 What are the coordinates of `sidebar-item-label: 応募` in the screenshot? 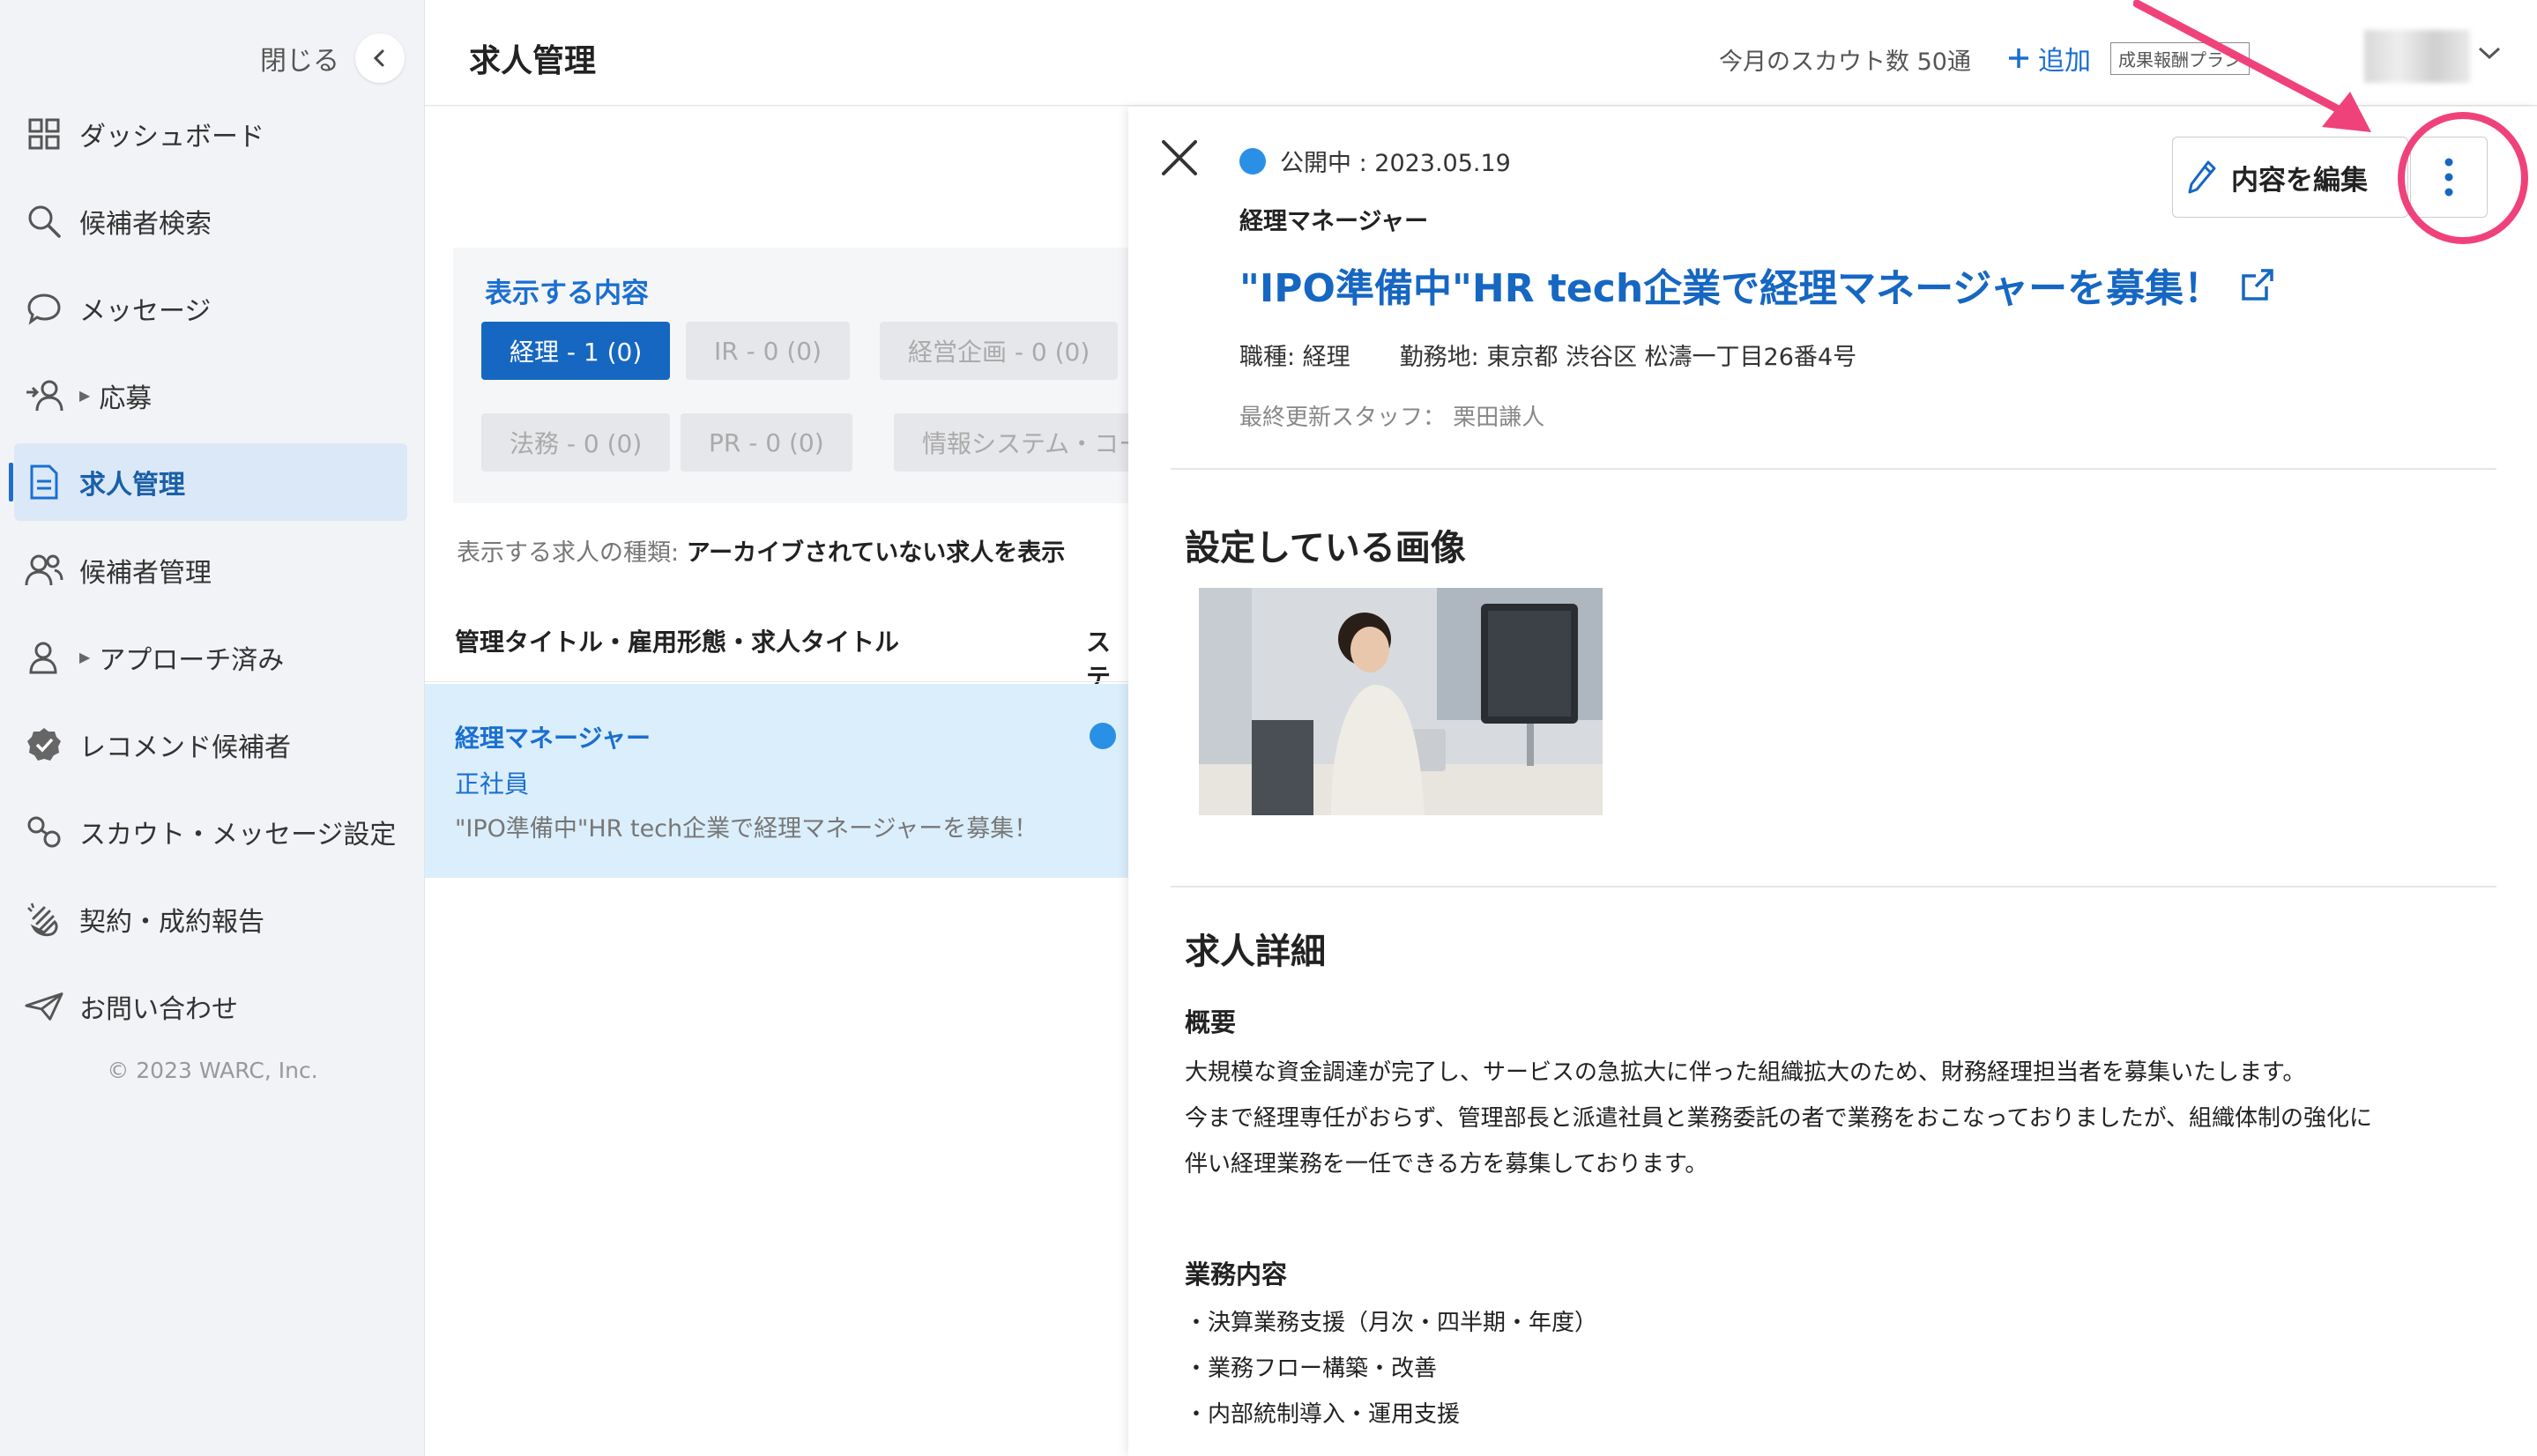 It's located at (126, 398).